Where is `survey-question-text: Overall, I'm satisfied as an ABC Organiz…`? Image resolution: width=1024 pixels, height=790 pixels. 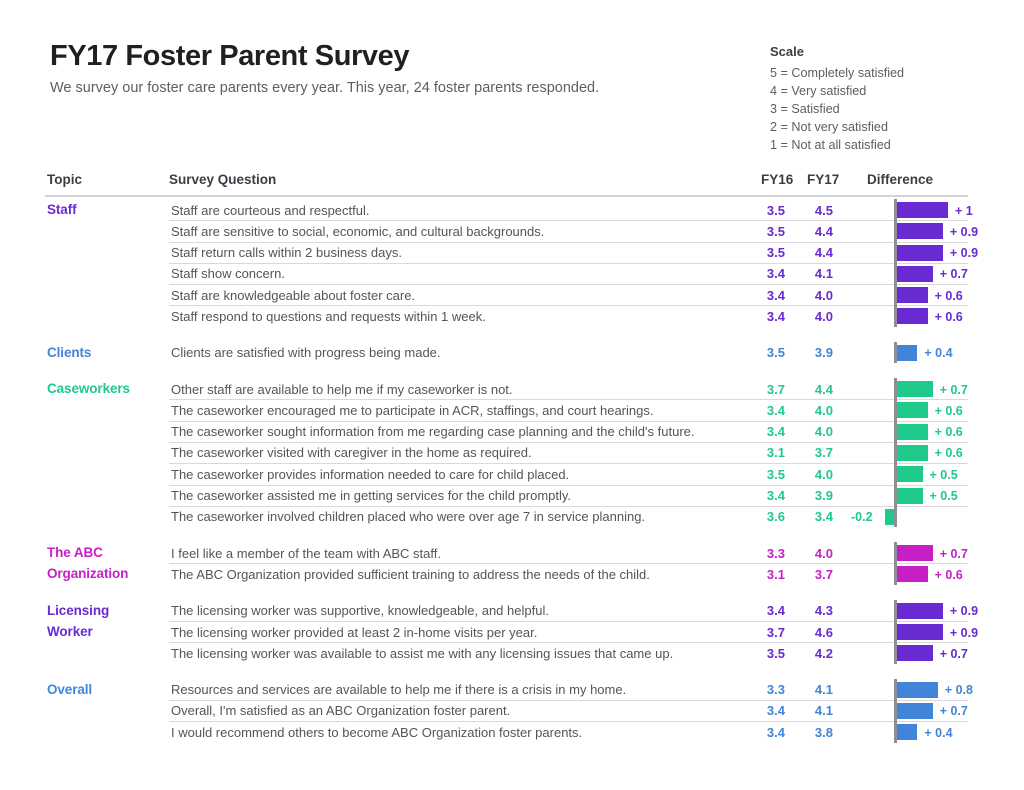 survey-question-text: Overall, I'm satisfied as an ABC Organiz… is located at coordinates (341, 711).